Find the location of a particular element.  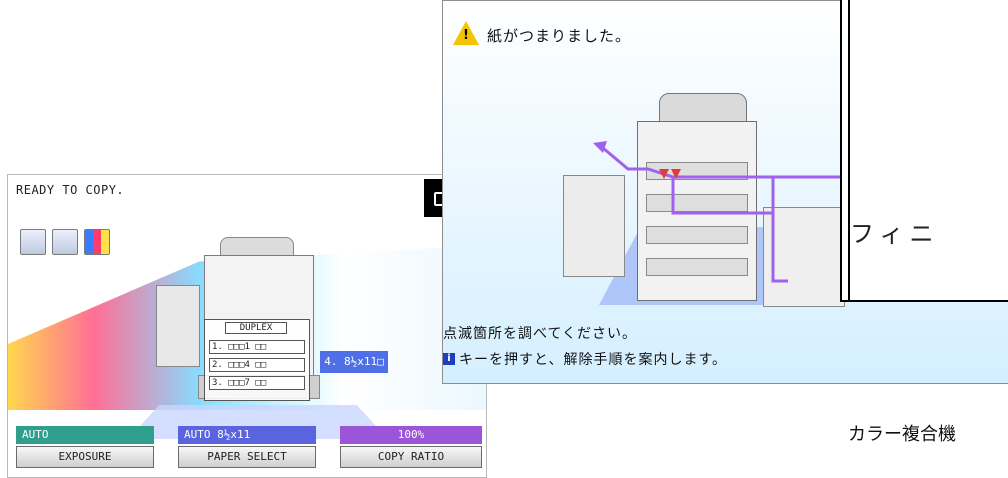

duplex-option-2: 2. □□□4 □□ is located at coordinates (257, 365).